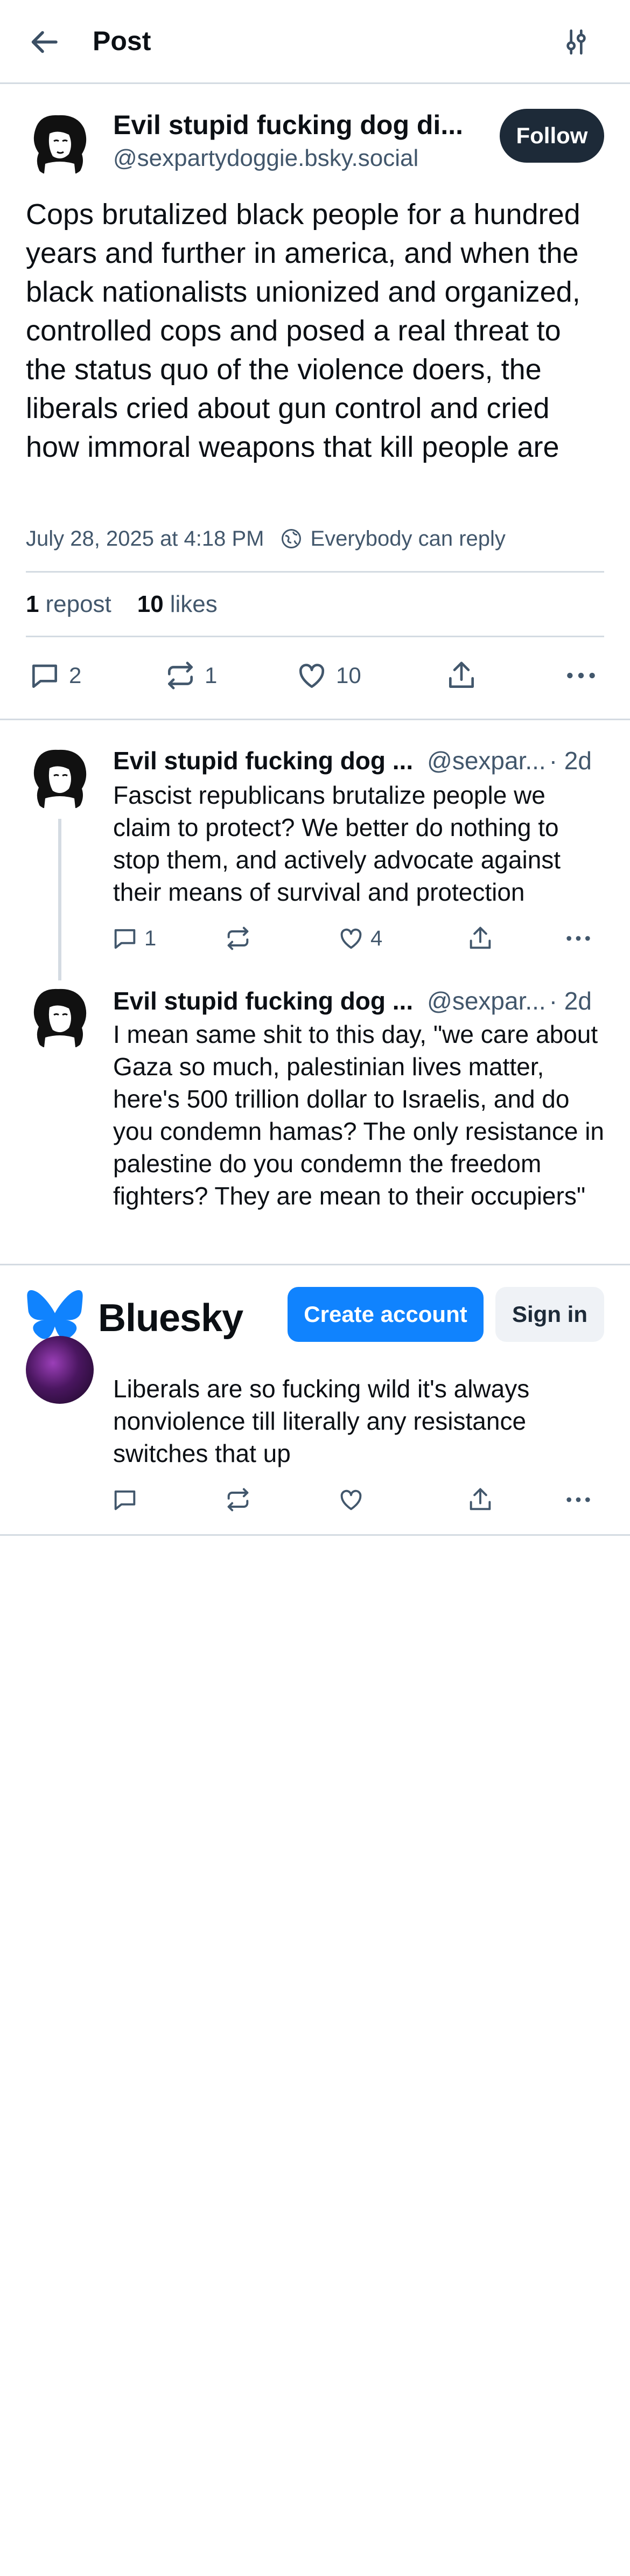  What do you see at coordinates (549, 1315) in the screenshot?
I see `sign-in-button: Sign in` at bounding box center [549, 1315].